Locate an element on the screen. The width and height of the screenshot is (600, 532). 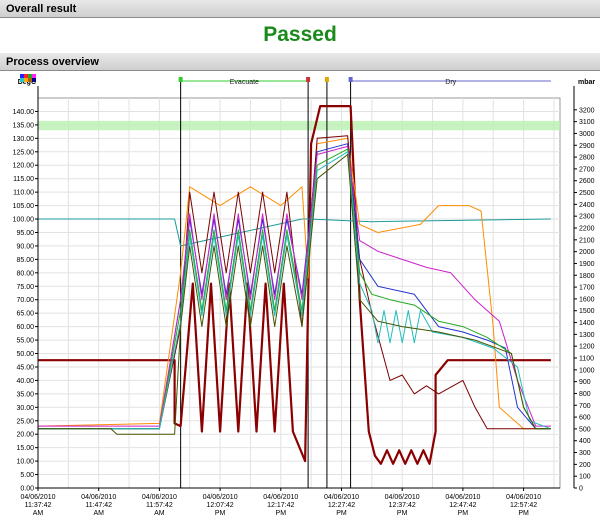
right-tick-label: 2500 is located at coordinates (587, 193).